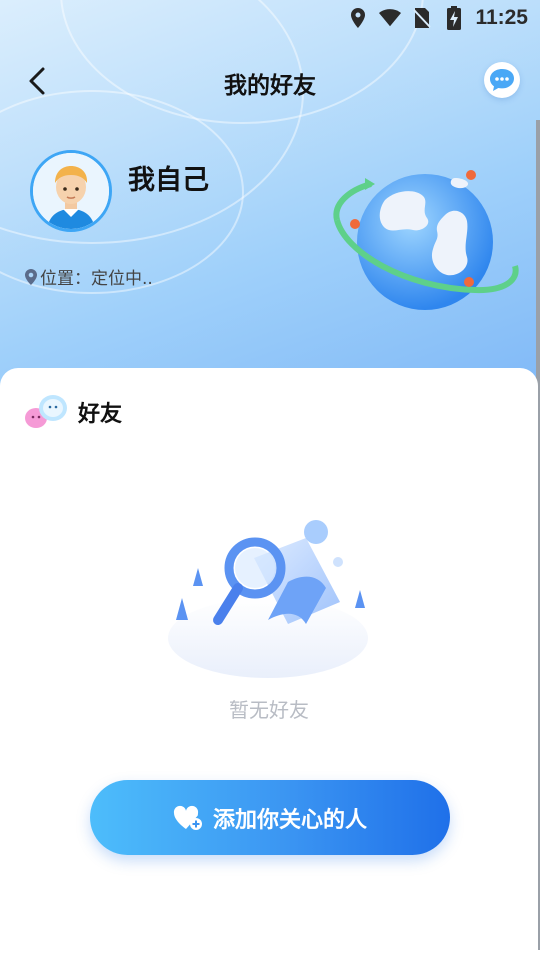 This screenshot has height=960, width=540. Describe the element at coordinates (268, 599) in the screenshot. I see `empty-state-illustration` at that location.